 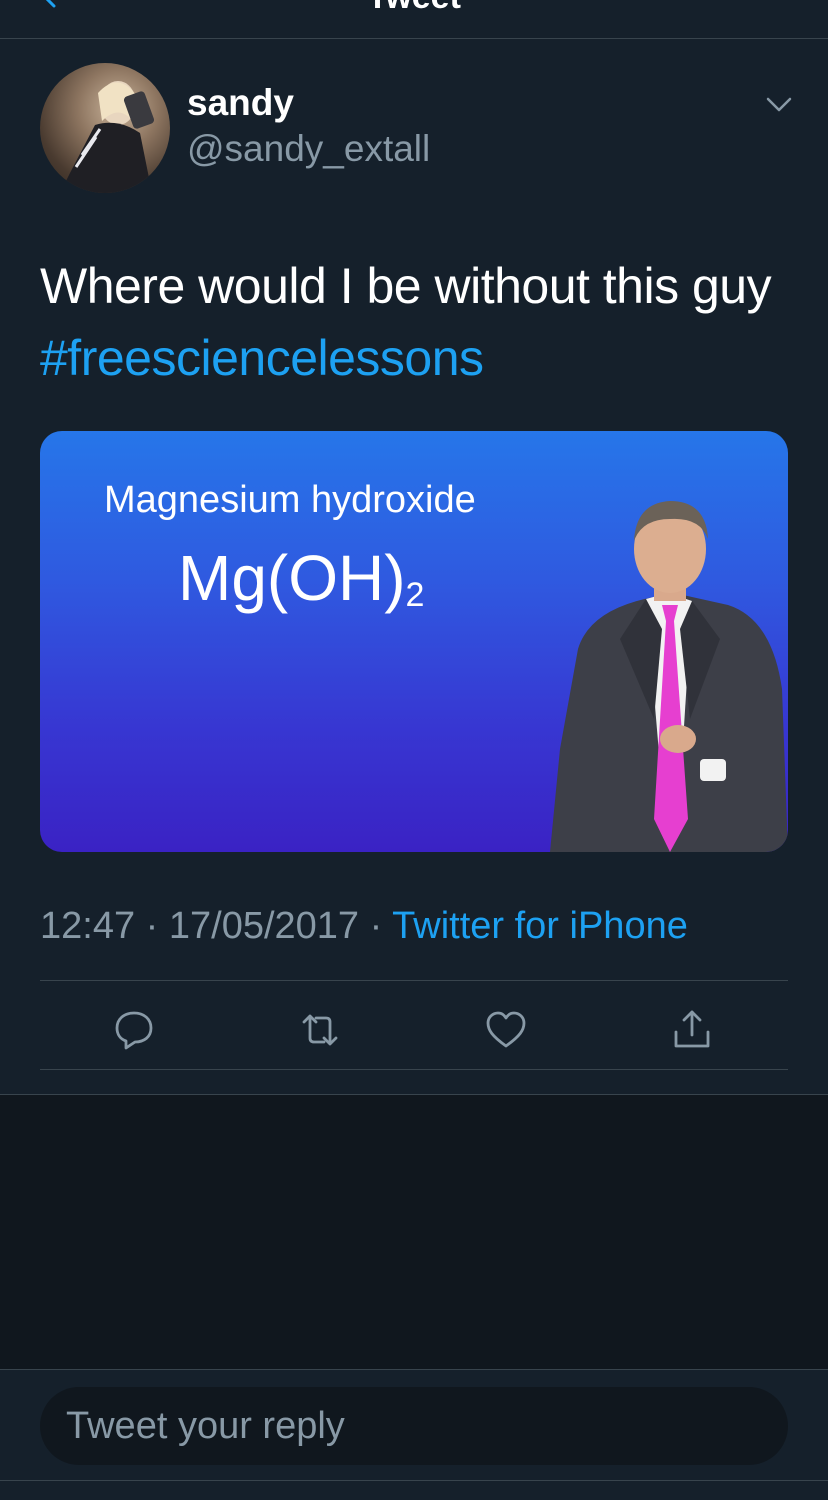 I want to click on formula-subscript: 2, so click(x=415, y=595).